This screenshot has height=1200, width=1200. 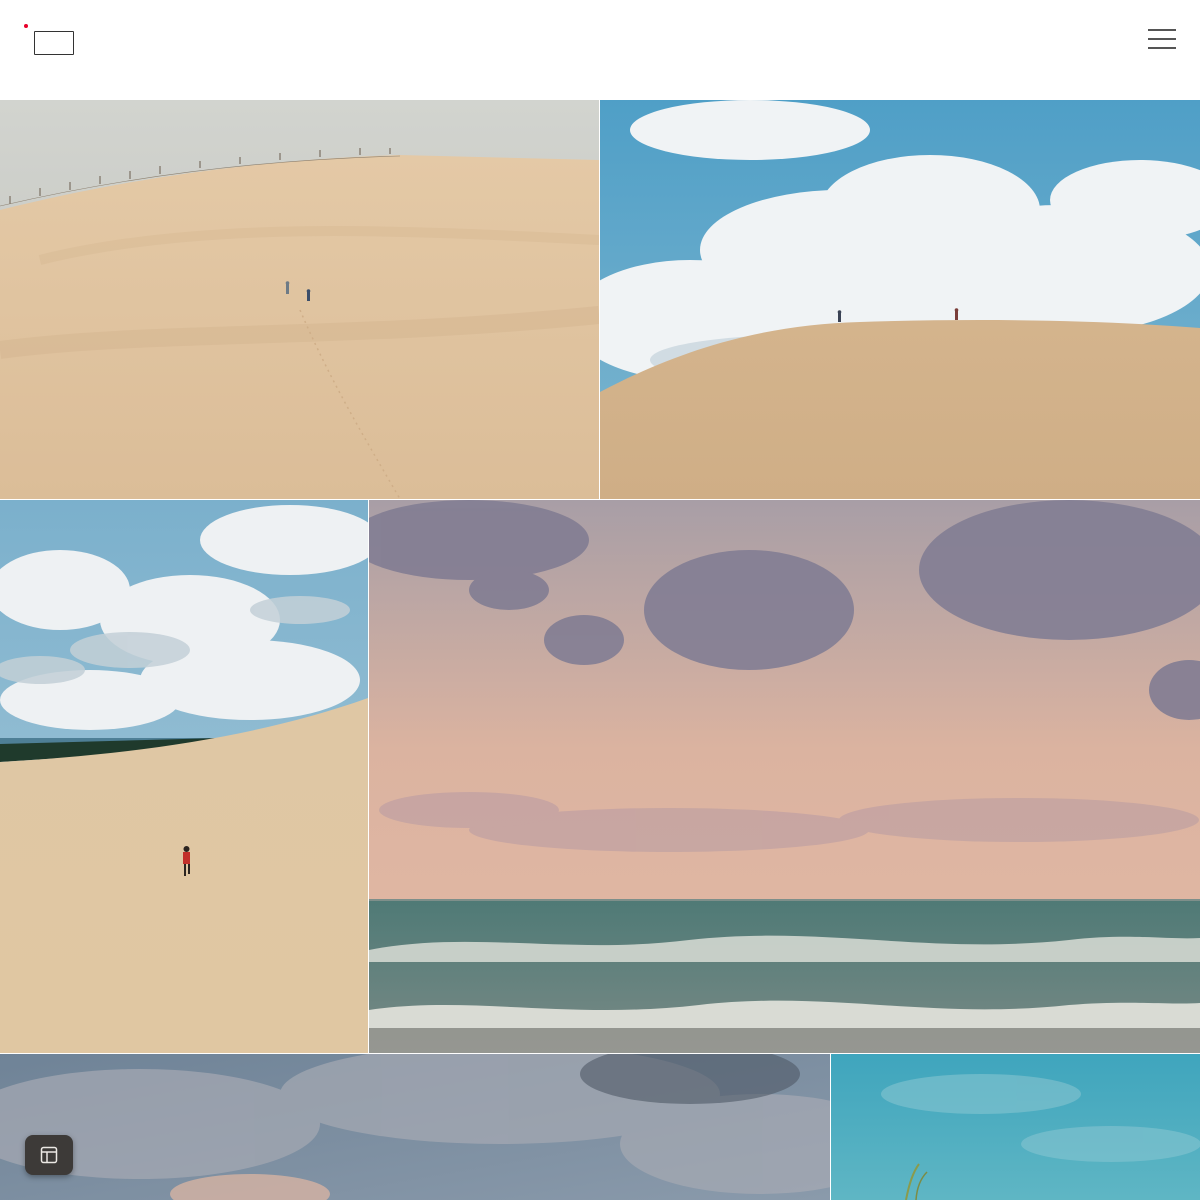 What do you see at coordinates (184, 776) in the screenshot?
I see `photo-dune-child-running-lake` at bounding box center [184, 776].